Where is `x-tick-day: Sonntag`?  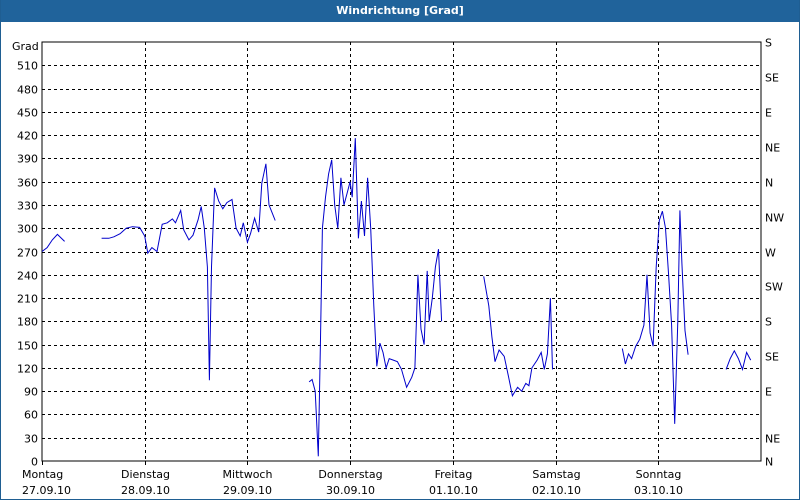 x-tick-day: Sonntag is located at coordinates (659, 474).